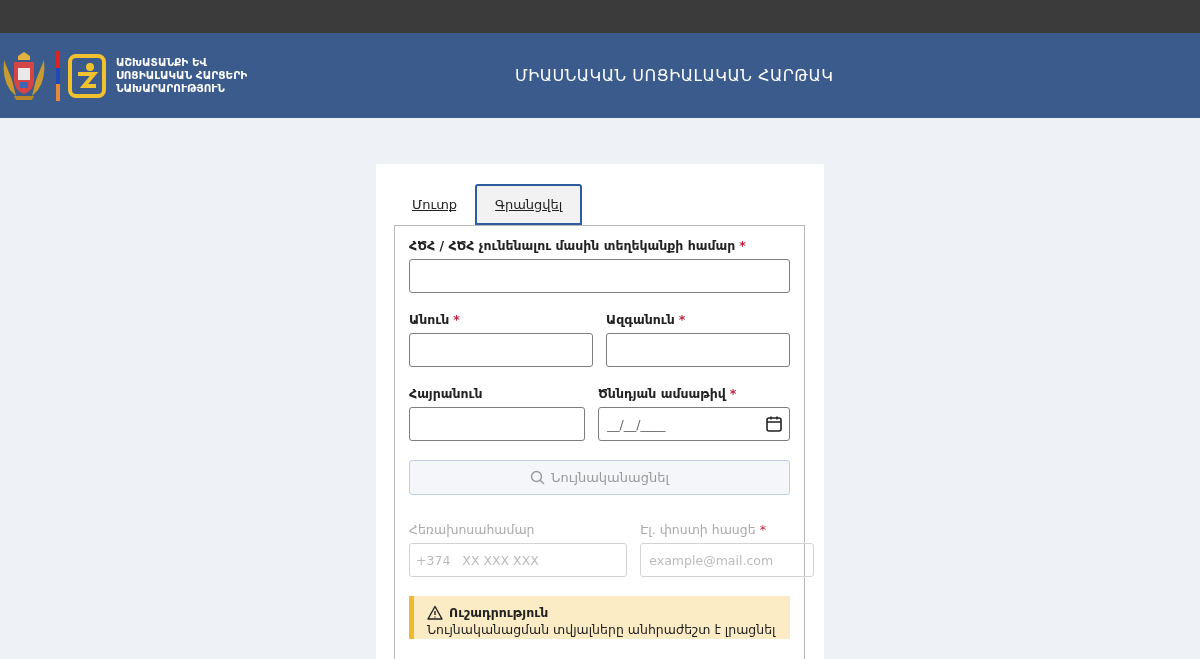  I want to click on ministry-name-line: ՆԱԽԱՐԱՐՈՒԹՅՈՒՆ, so click(171, 88).